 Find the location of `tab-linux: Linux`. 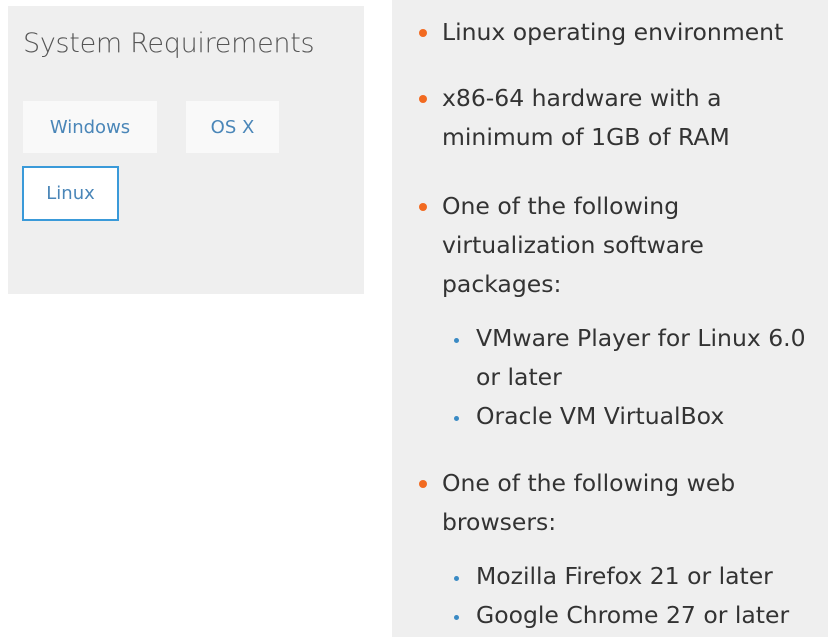

tab-linux: Linux is located at coordinates (70, 193).